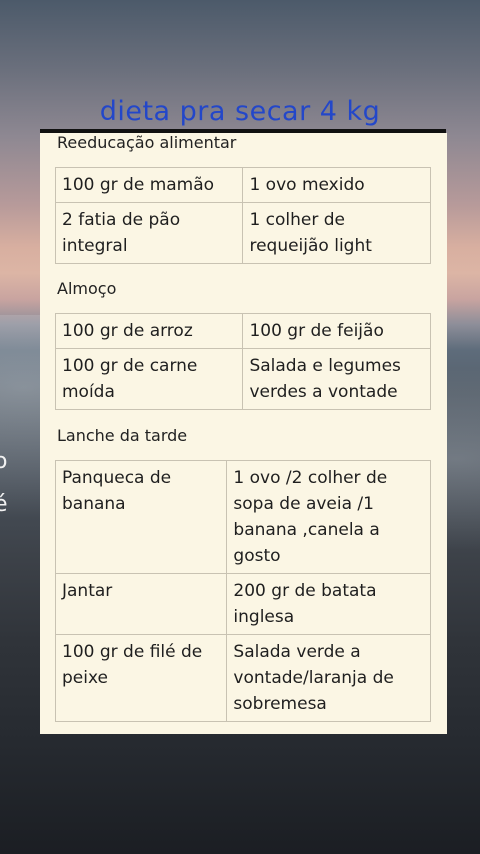 This screenshot has width=480, height=854. Describe the element at coordinates (240, 111) in the screenshot. I see `page-title: dieta pra secar 4 kg` at that location.